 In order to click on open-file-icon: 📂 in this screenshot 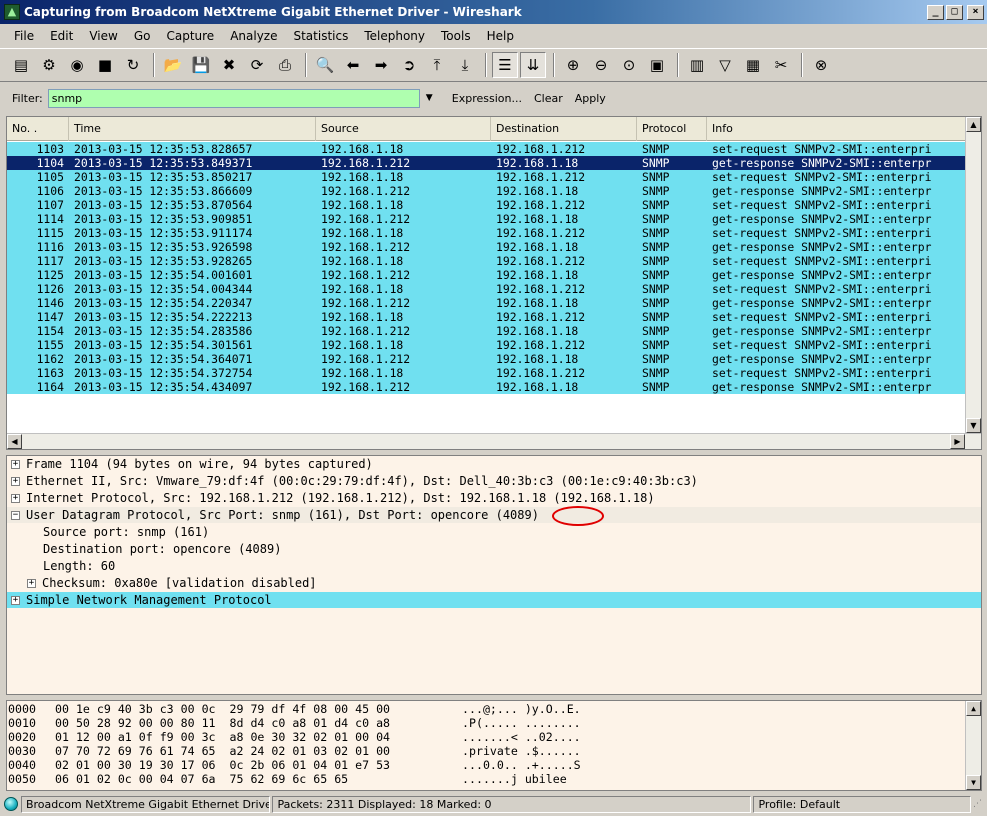, I will do `click(173, 65)`.